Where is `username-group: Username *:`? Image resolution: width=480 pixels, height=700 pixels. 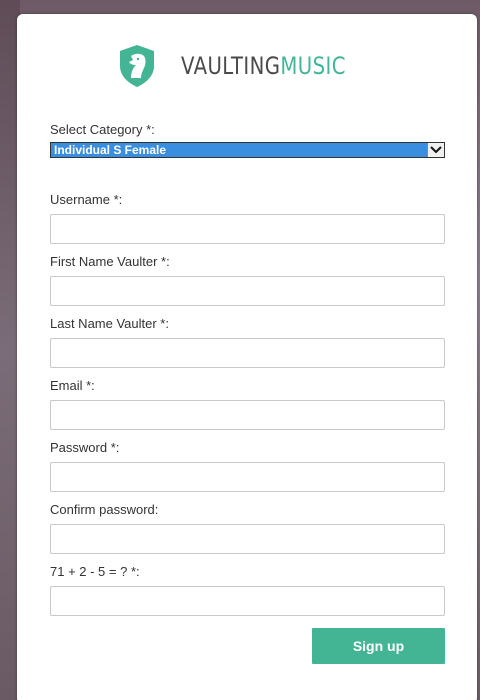 username-group: Username *: is located at coordinates (247, 218).